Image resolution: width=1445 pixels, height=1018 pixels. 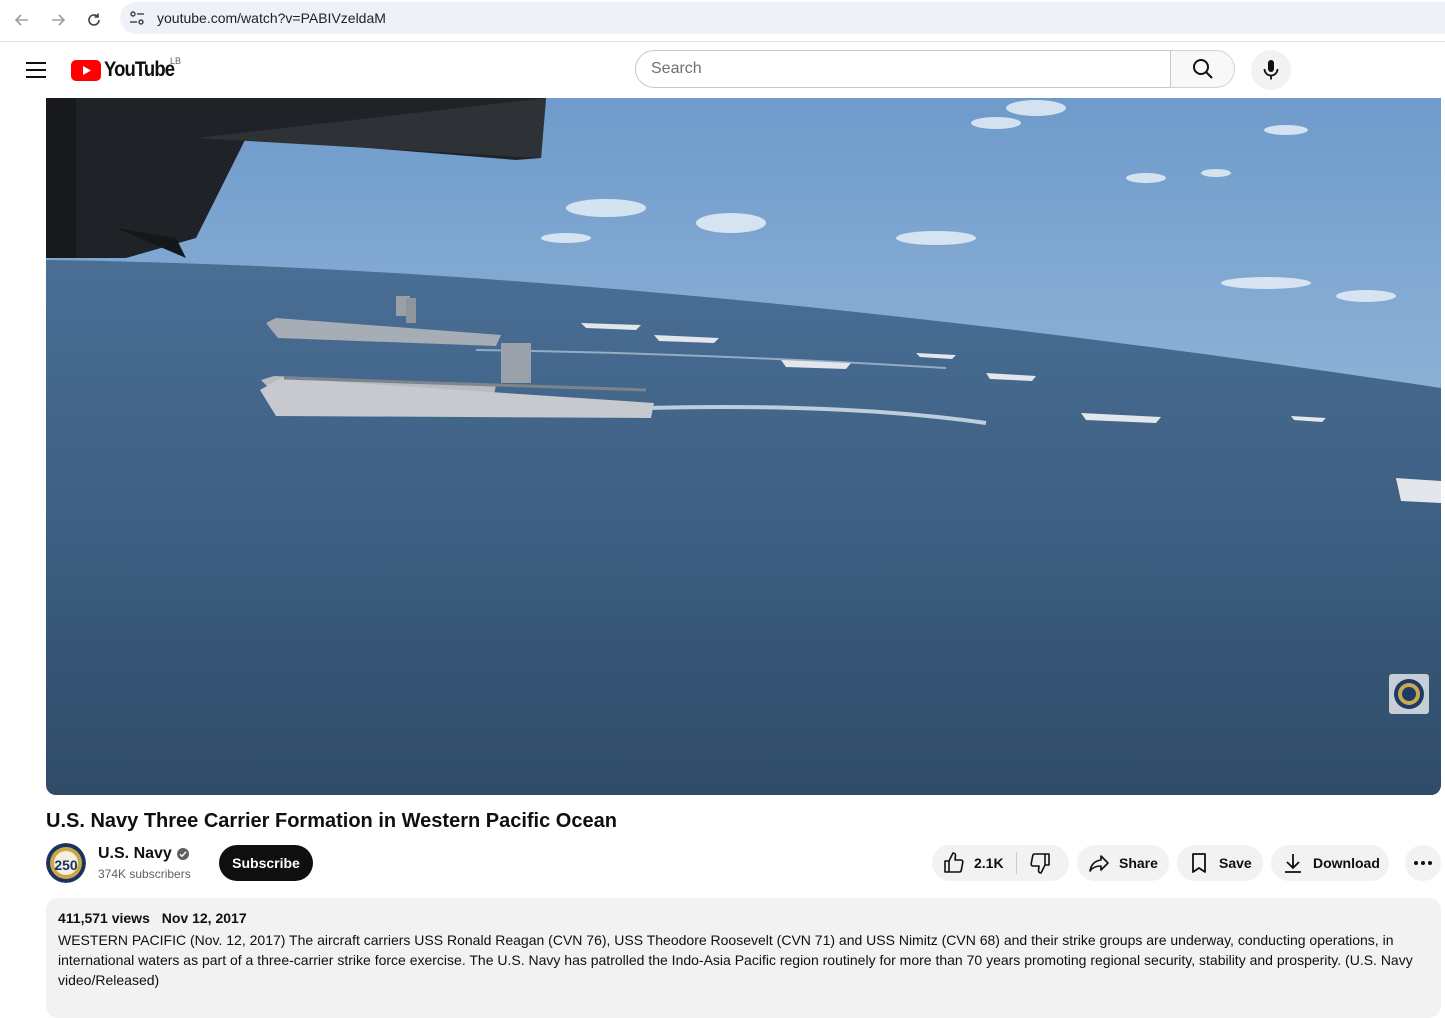 I want to click on upload-date: Nov 12, 2017, so click(x=204, y=918).